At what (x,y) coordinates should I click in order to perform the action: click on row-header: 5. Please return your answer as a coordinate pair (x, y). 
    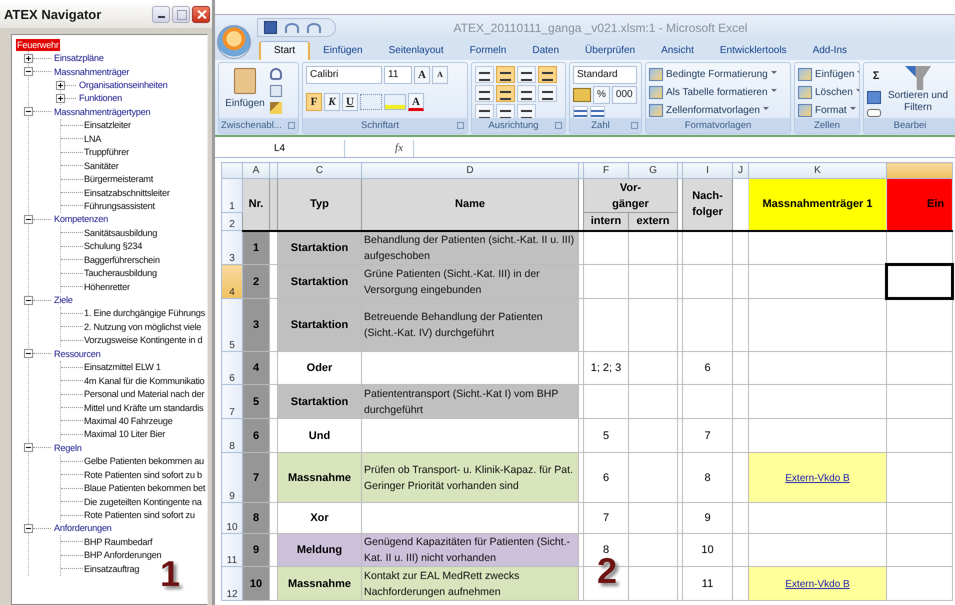
    Looking at the image, I should click on (232, 325).